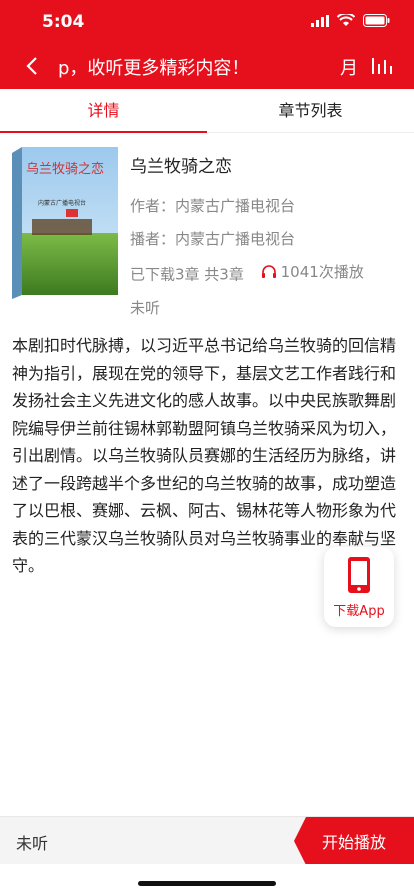 The height and width of the screenshot is (896, 414). What do you see at coordinates (207, 880) in the screenshot?
I see `home-indicator-area` at bounding box center [207, 880].